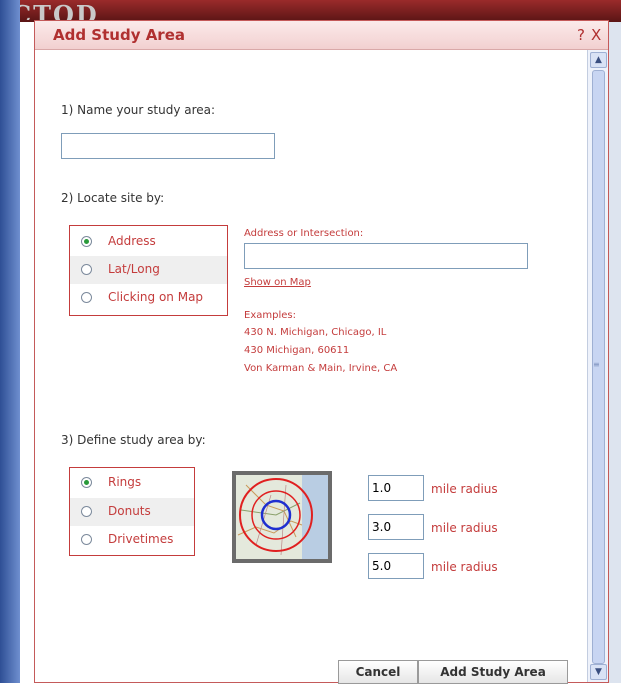  Describe the element at coordinates (133, 440) in the screenshot. I see `step3-label: 3) Define study area by:` at that location.